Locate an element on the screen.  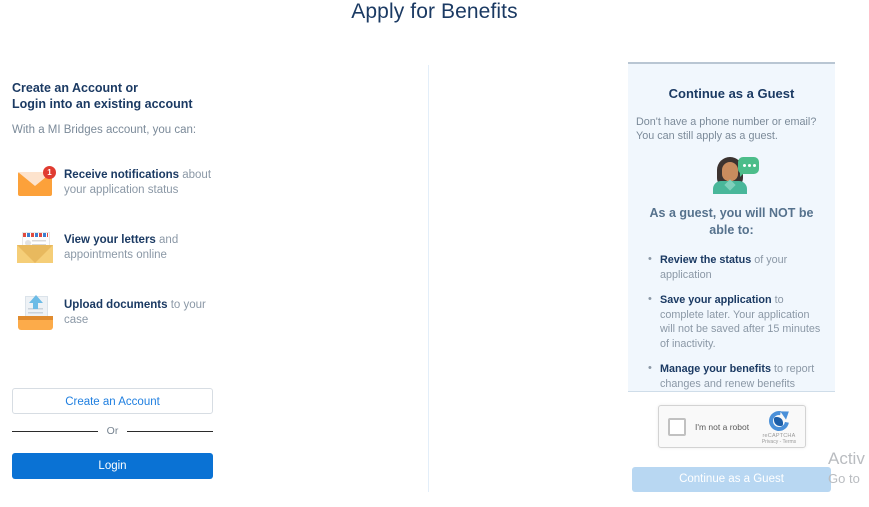
feature-bold-notifications: Receive notifications is located at coordinates (122, 175).